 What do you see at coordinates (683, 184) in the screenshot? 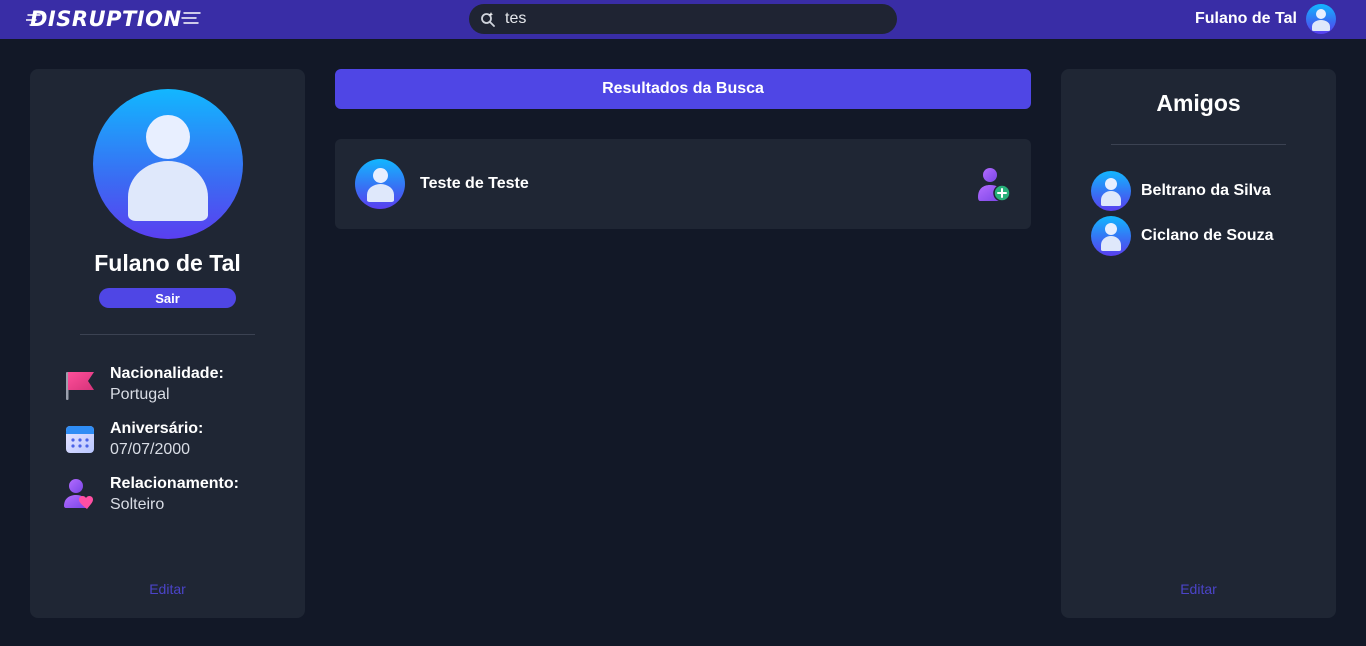
I see `search-result-card: Teste de Teste` at bounding box center [683, 184].